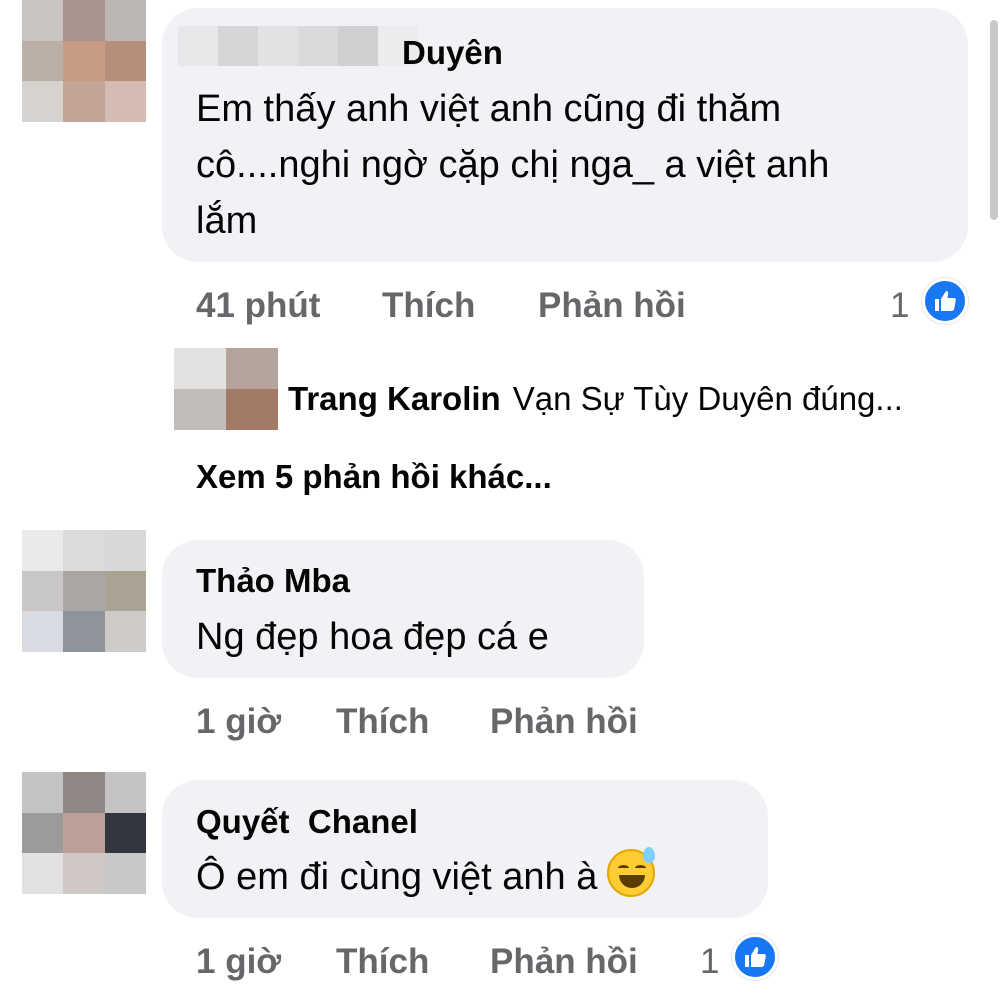 The height and width of the screenshot is (1000, 1000). Describe the element at coordinates (226, 389) in the screenshot. I see `reply-avatar` at that location.